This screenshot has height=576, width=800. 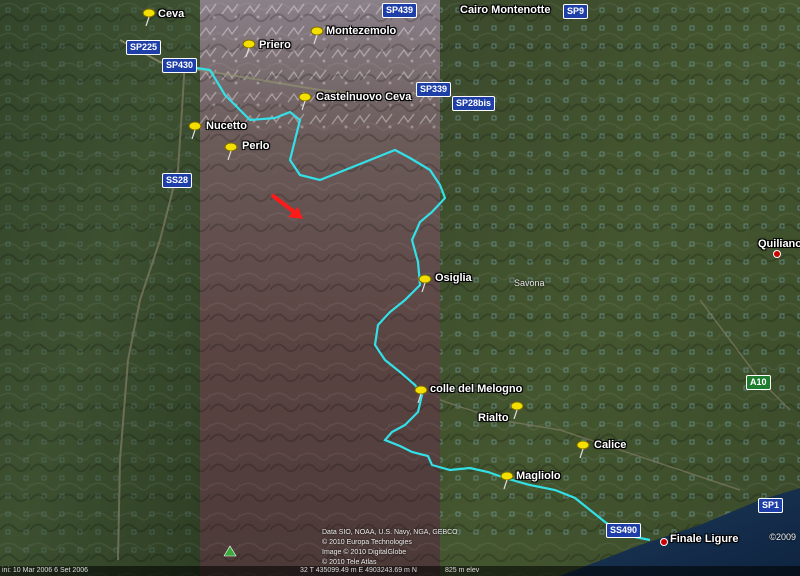 What do you see at coordinates (180, 65) in the screenshot?
I see `road-shield-sp430: SP430` at bounding box center [180, 65].